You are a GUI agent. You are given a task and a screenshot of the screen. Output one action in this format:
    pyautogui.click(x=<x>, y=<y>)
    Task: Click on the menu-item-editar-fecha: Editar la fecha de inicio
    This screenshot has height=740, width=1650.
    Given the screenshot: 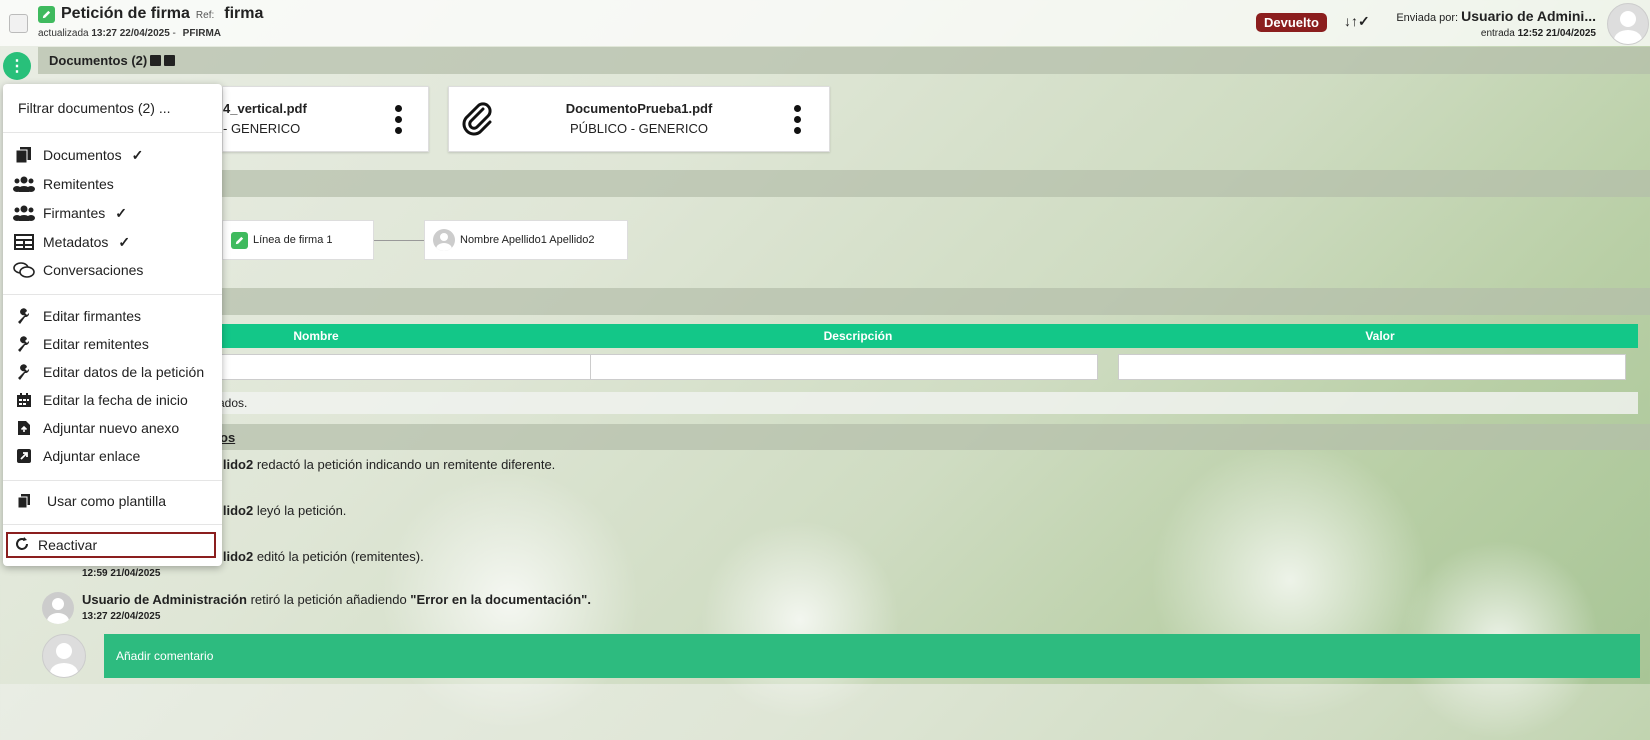 What is the action you would take?
    pyautogui.click(x=100, y=400)
    